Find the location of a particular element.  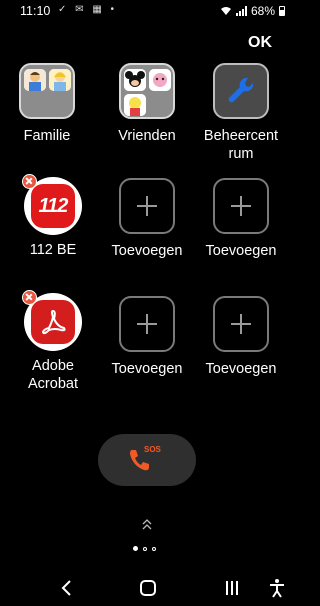

folder-familie: Familie is located at coordinates (47, 104).